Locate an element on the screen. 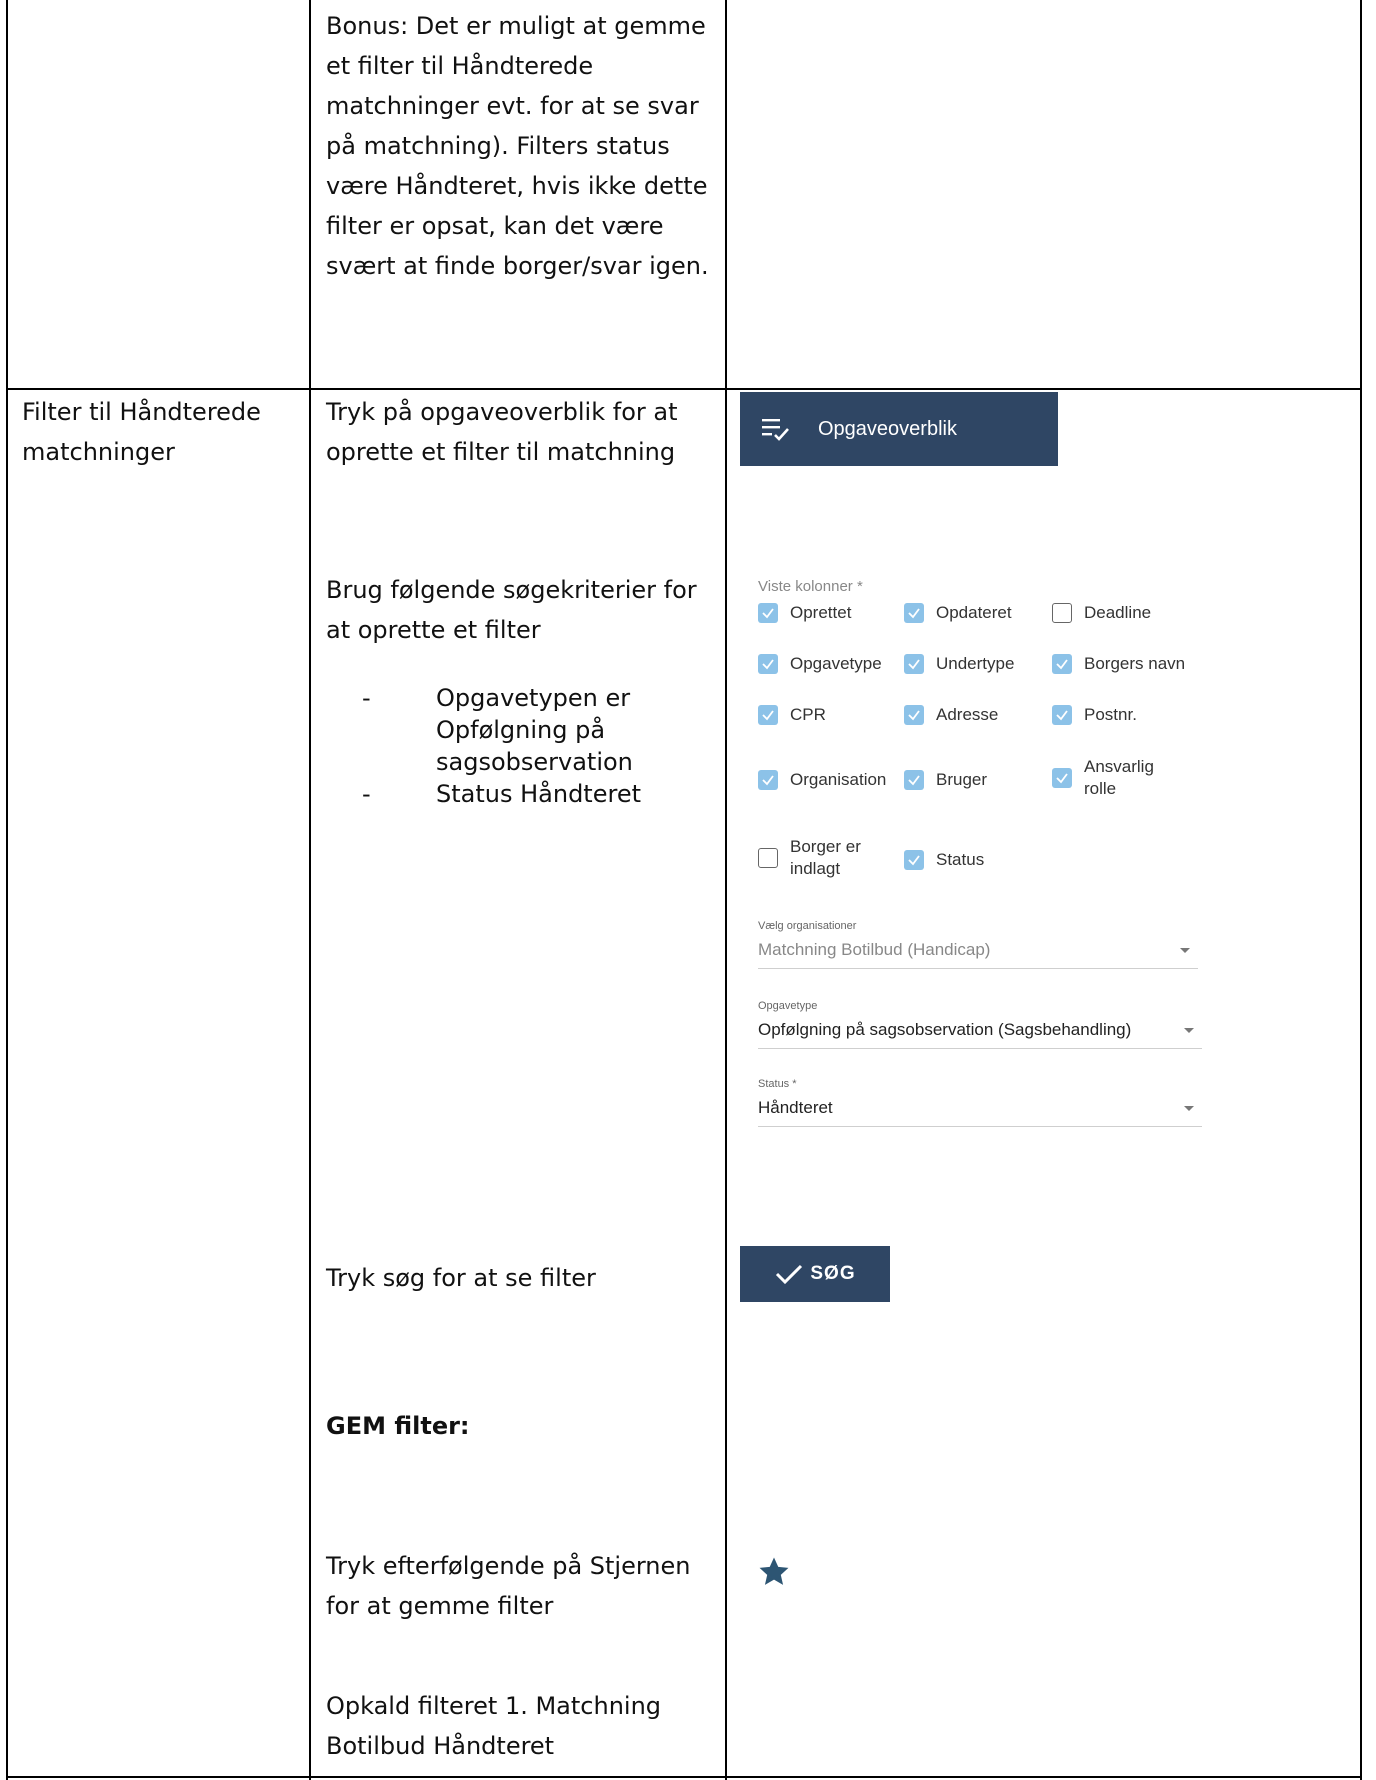  gem-heading: GEM filter: is located at coordinates (398, 1426).